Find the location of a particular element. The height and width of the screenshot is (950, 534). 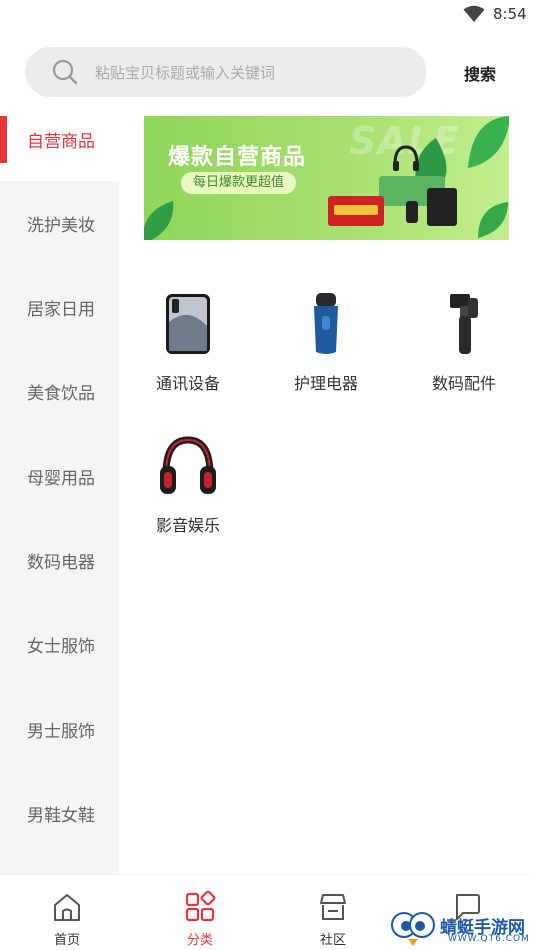

sidebar-item-label: 女士服饰 is located at coordinates (61, 646).